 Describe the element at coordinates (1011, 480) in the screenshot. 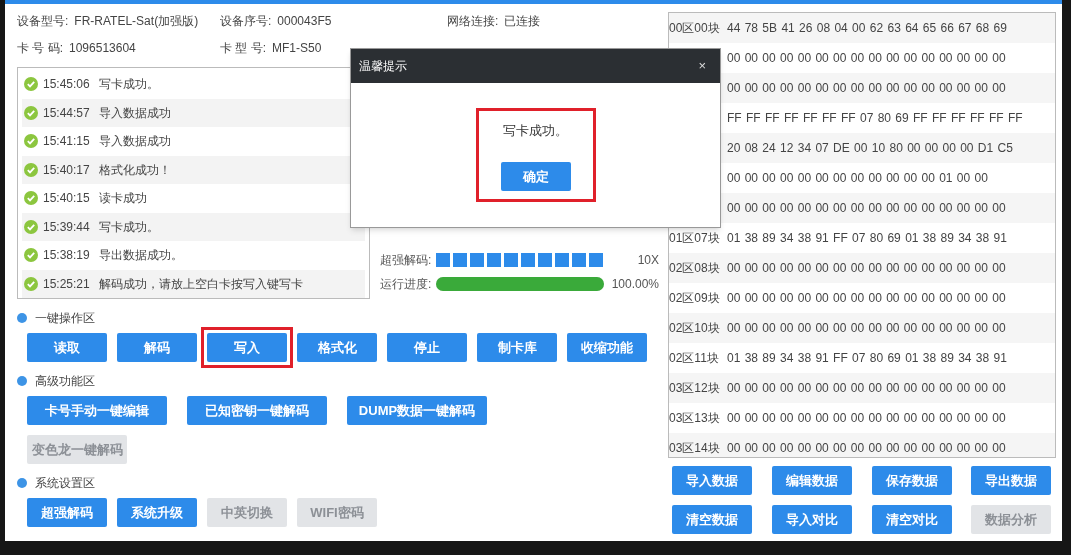

I see `action-button: 导出数据` at that location.